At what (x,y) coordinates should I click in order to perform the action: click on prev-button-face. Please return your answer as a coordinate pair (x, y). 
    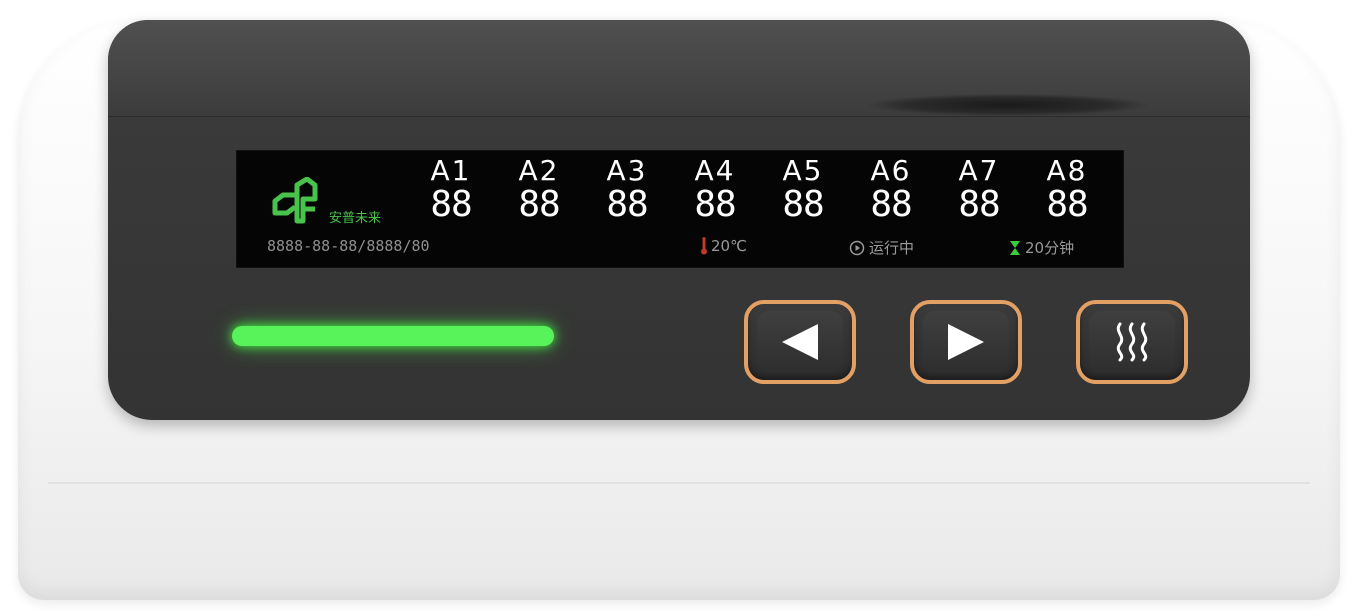
    Looking at the image, I should click on (800, 342).